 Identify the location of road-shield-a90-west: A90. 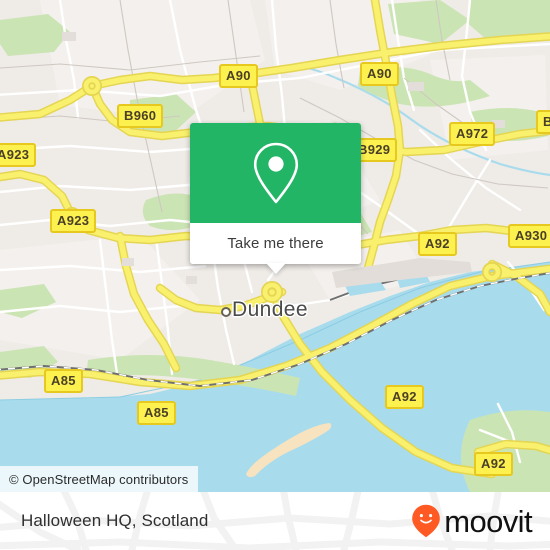
(238, 76).